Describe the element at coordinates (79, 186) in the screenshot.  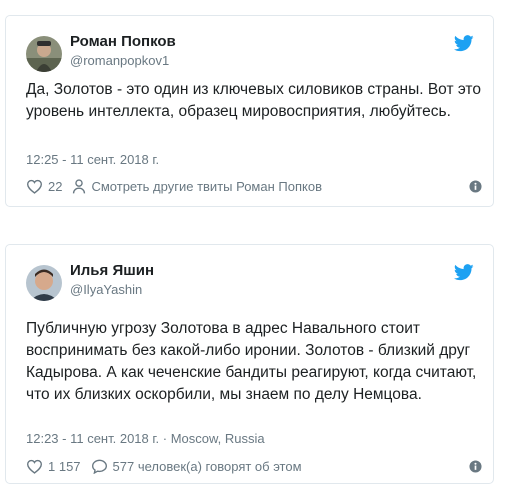
I see `person-icon` at that location.